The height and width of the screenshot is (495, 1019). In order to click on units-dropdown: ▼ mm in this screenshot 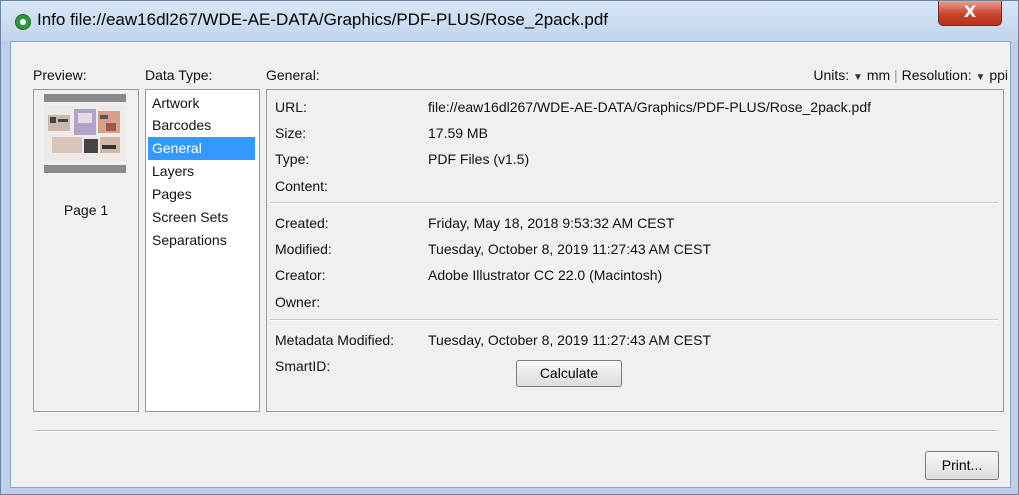, I will do `click(871, 75)`.